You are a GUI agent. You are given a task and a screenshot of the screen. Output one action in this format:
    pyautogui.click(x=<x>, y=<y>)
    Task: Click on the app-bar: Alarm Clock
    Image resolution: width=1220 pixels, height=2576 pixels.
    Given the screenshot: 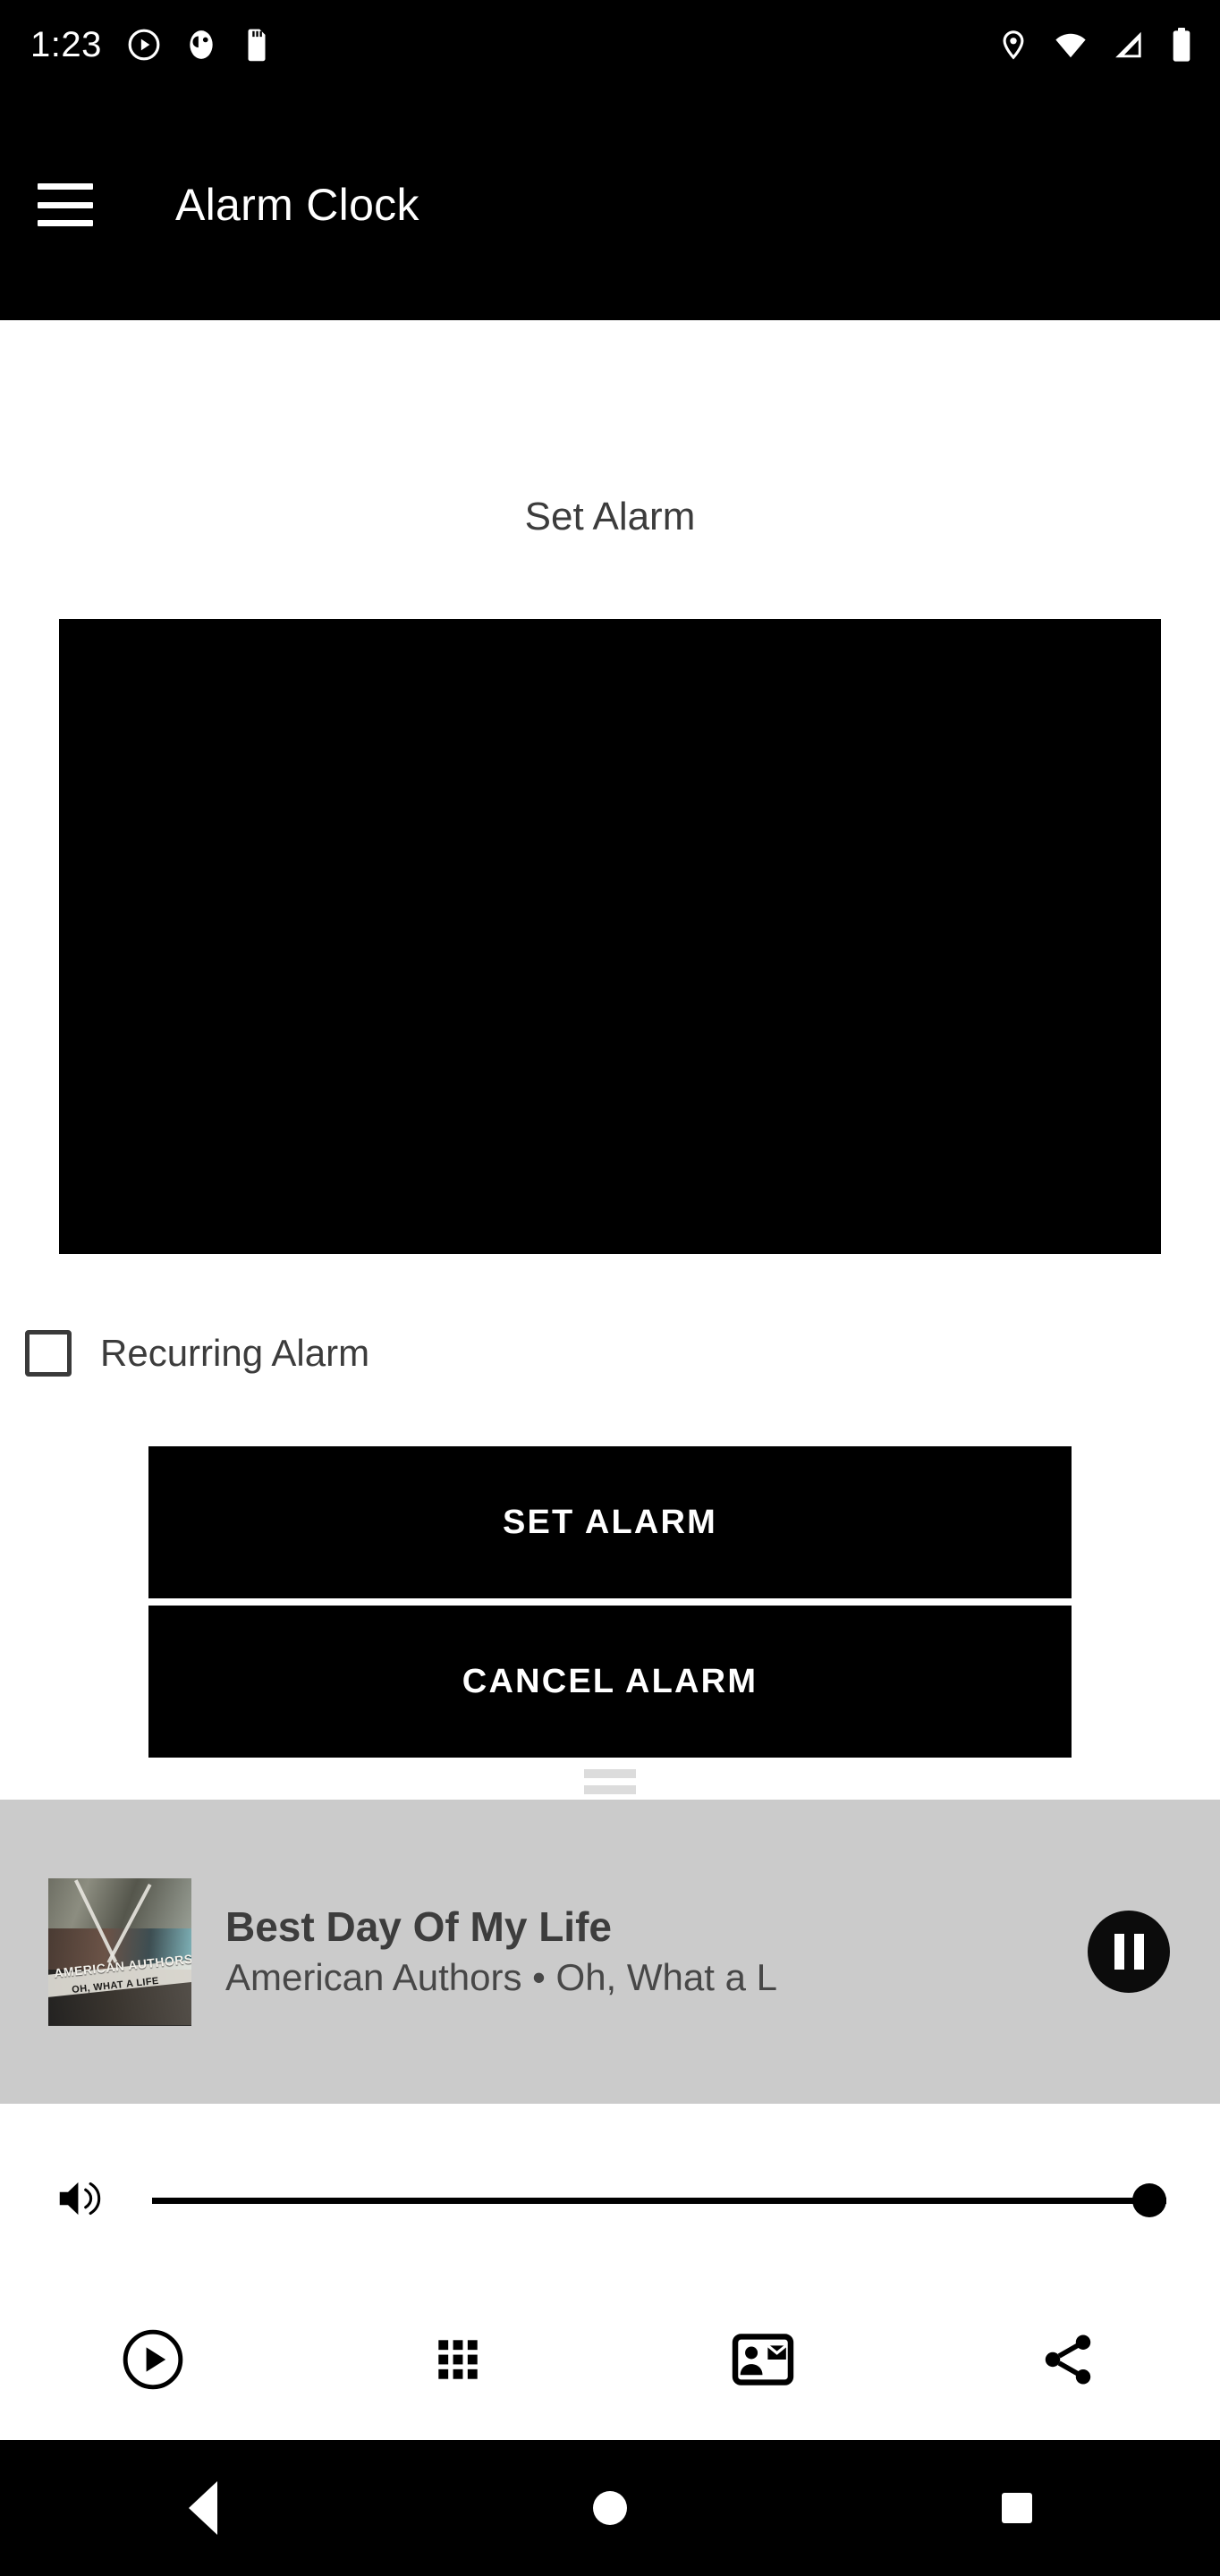 What is the action you would take?
    pyautogui.click(x=610, y=204)
    